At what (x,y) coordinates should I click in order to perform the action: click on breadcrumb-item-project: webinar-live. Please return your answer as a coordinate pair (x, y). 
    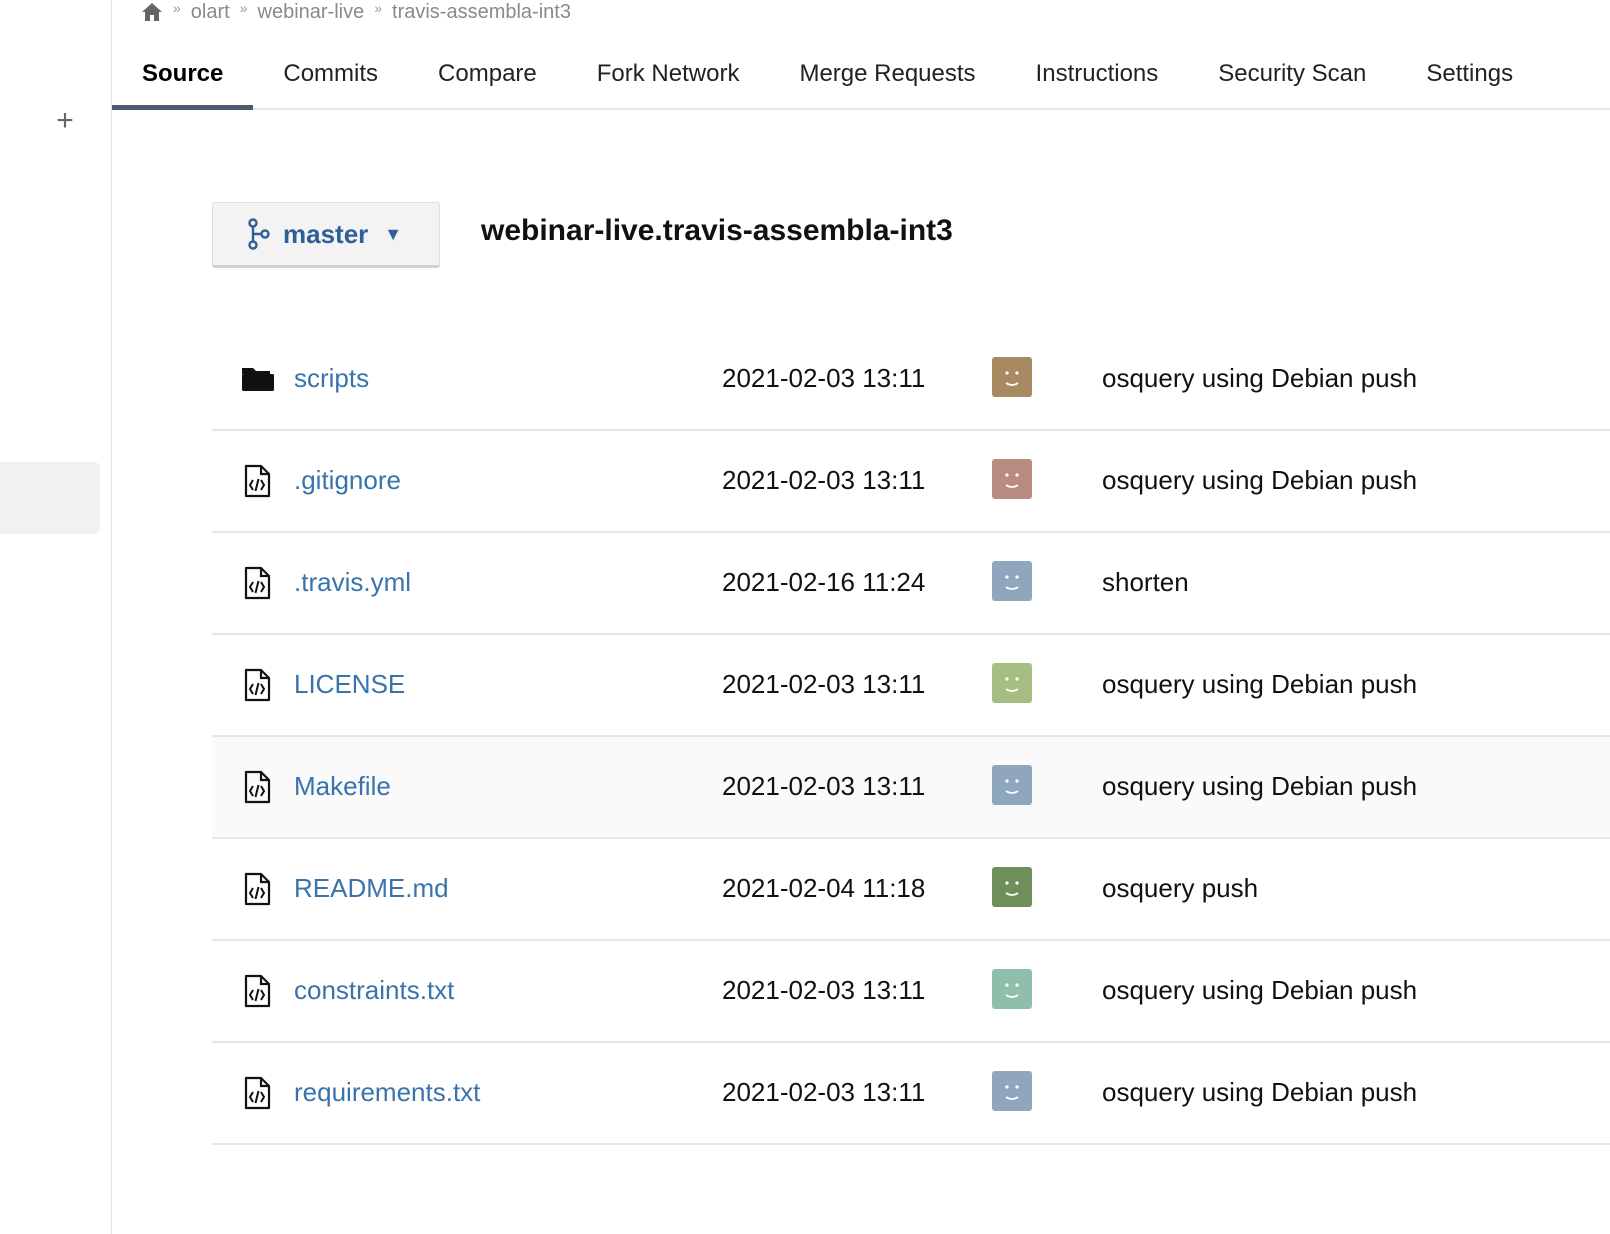
    Looking at the image, I should click on (311, 12).